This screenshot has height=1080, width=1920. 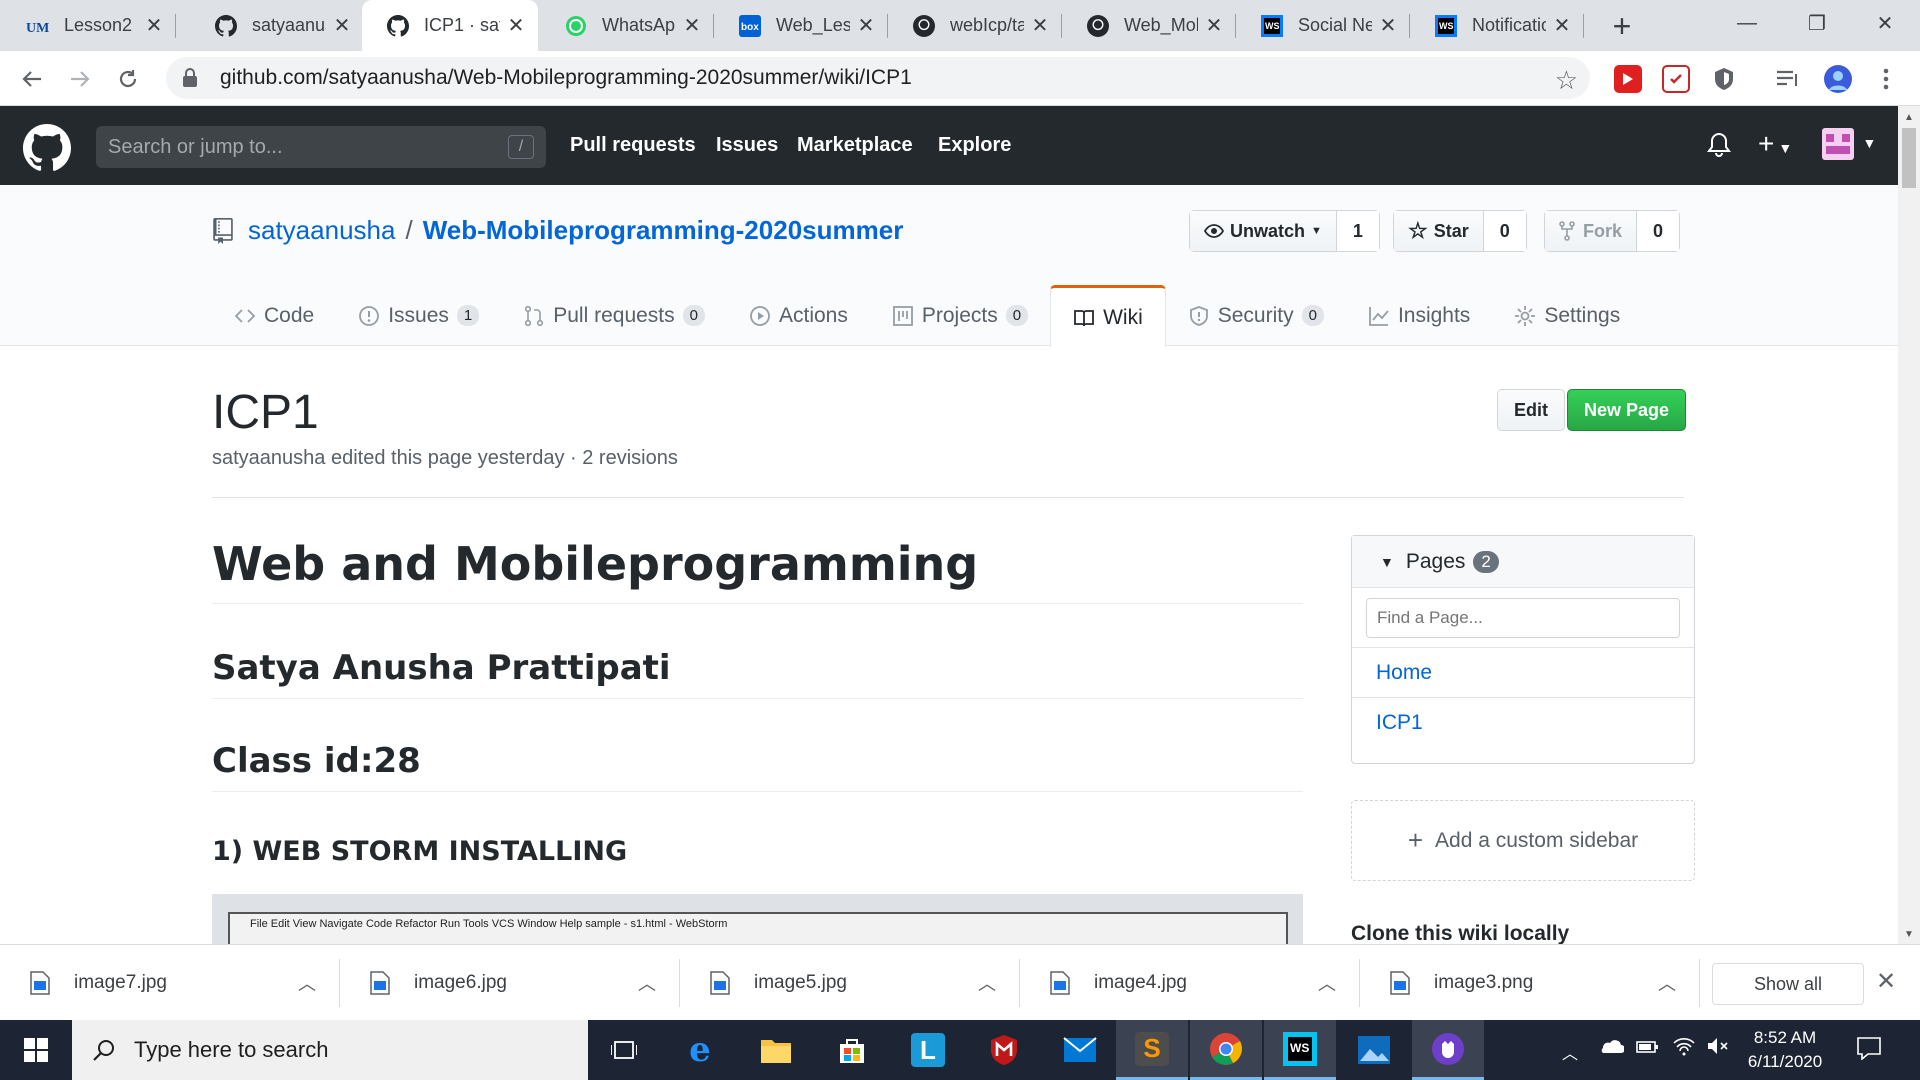 What do you see at coordinates (1530, 983) in the screenshot?
I see `download-item: image3.png ︿` at bounding box center [1530, 983].